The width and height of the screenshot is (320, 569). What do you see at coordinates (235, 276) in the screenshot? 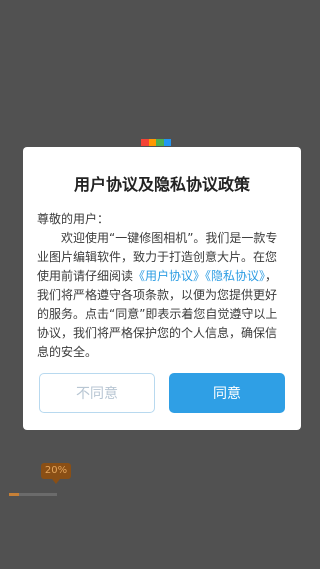
I see `privacy-policy-link: 《隐私协议》` at bounding box center [235, 276].